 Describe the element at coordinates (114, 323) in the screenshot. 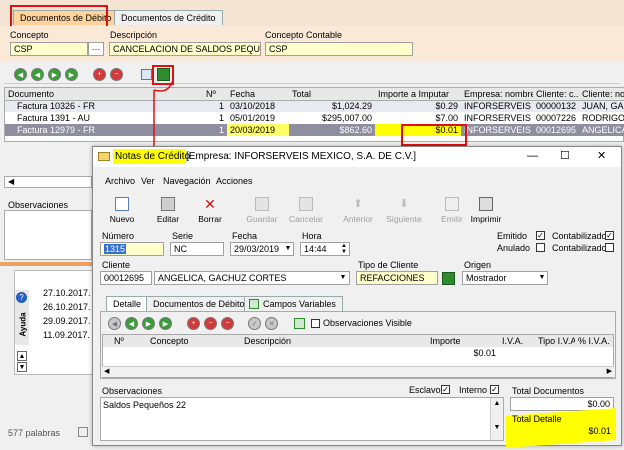

I see `detail-first-icon: ◀` at that location.